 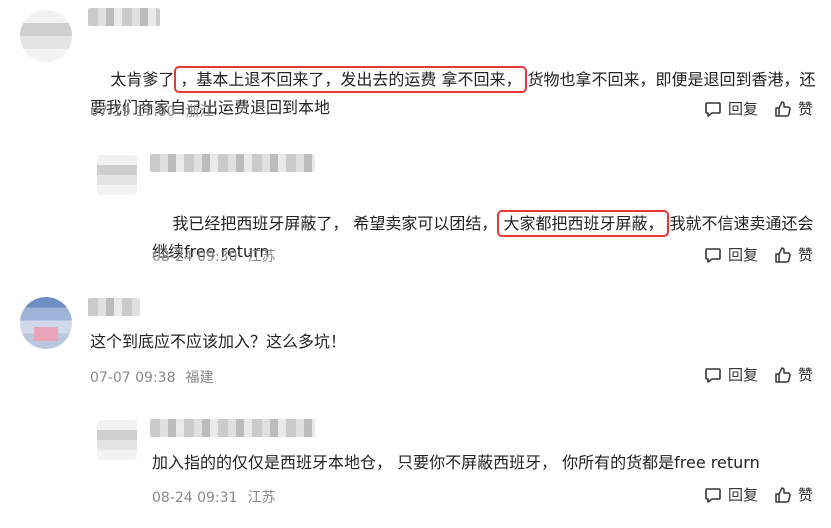 What do you see at coordinates (142, 79) in the screenshot?
I see `comment-text-part: 太肯爹了` at bounding box center [142, 79].